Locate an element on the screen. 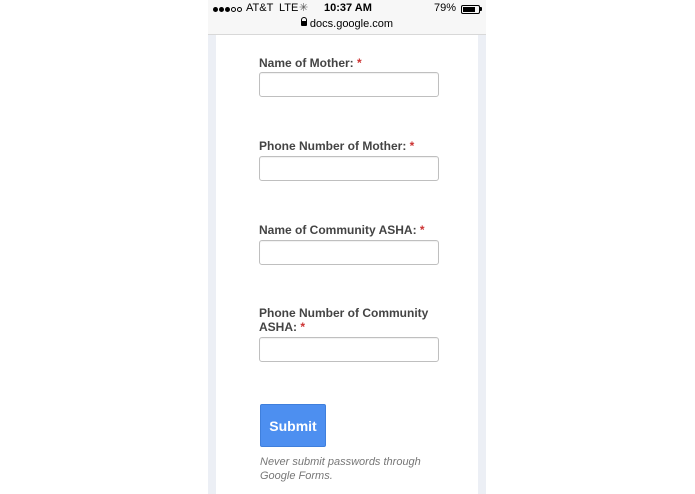 The image size is (695, 494). battery-percentage: 79% is located at coordinates (445, 8).